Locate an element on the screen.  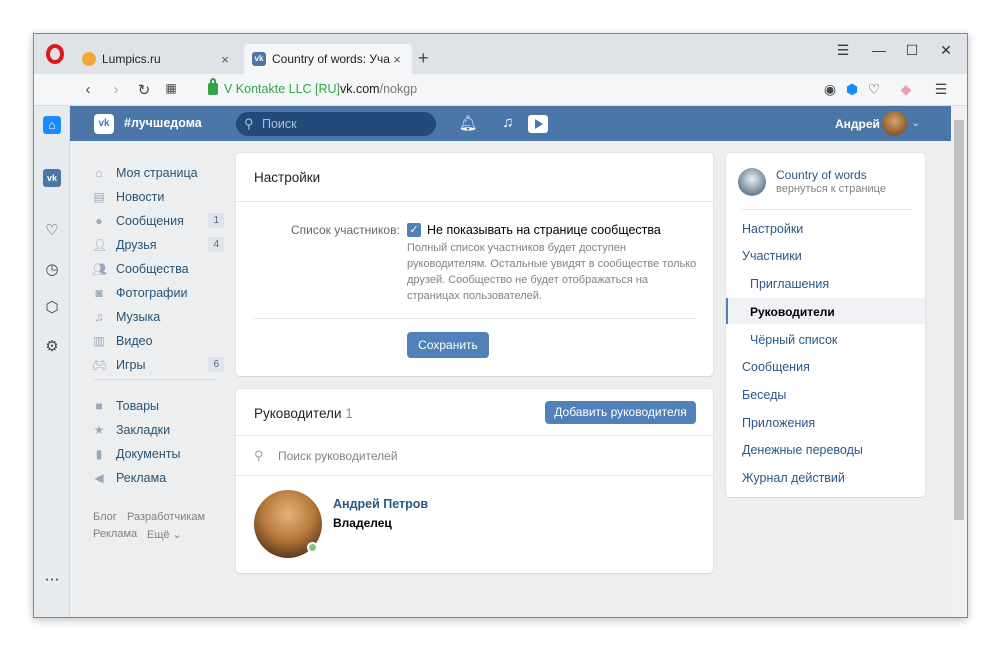
footer-more-link: Ещё ⌄ is located at coordinates (164, 534).